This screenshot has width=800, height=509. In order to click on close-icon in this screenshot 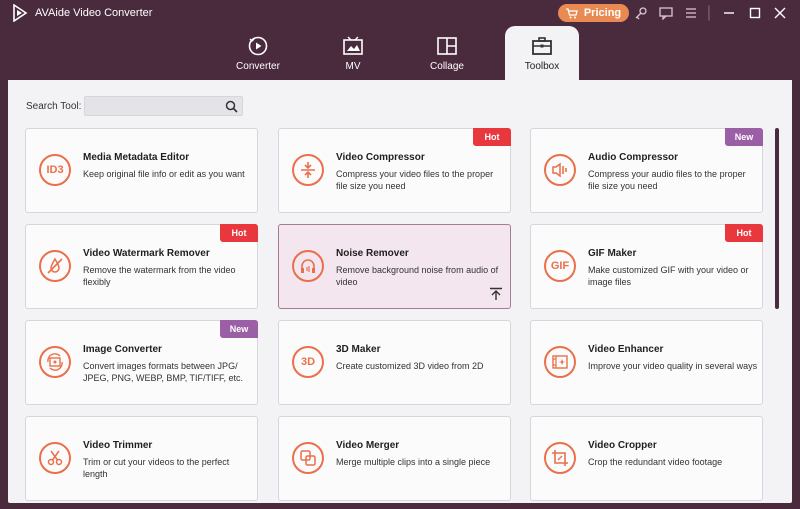, I will do `click(780, 13)`.